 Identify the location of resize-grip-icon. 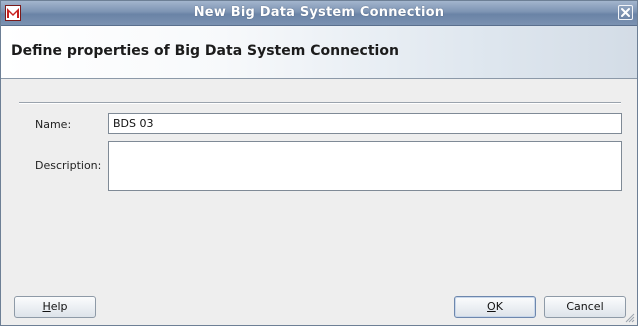
(630, 318).